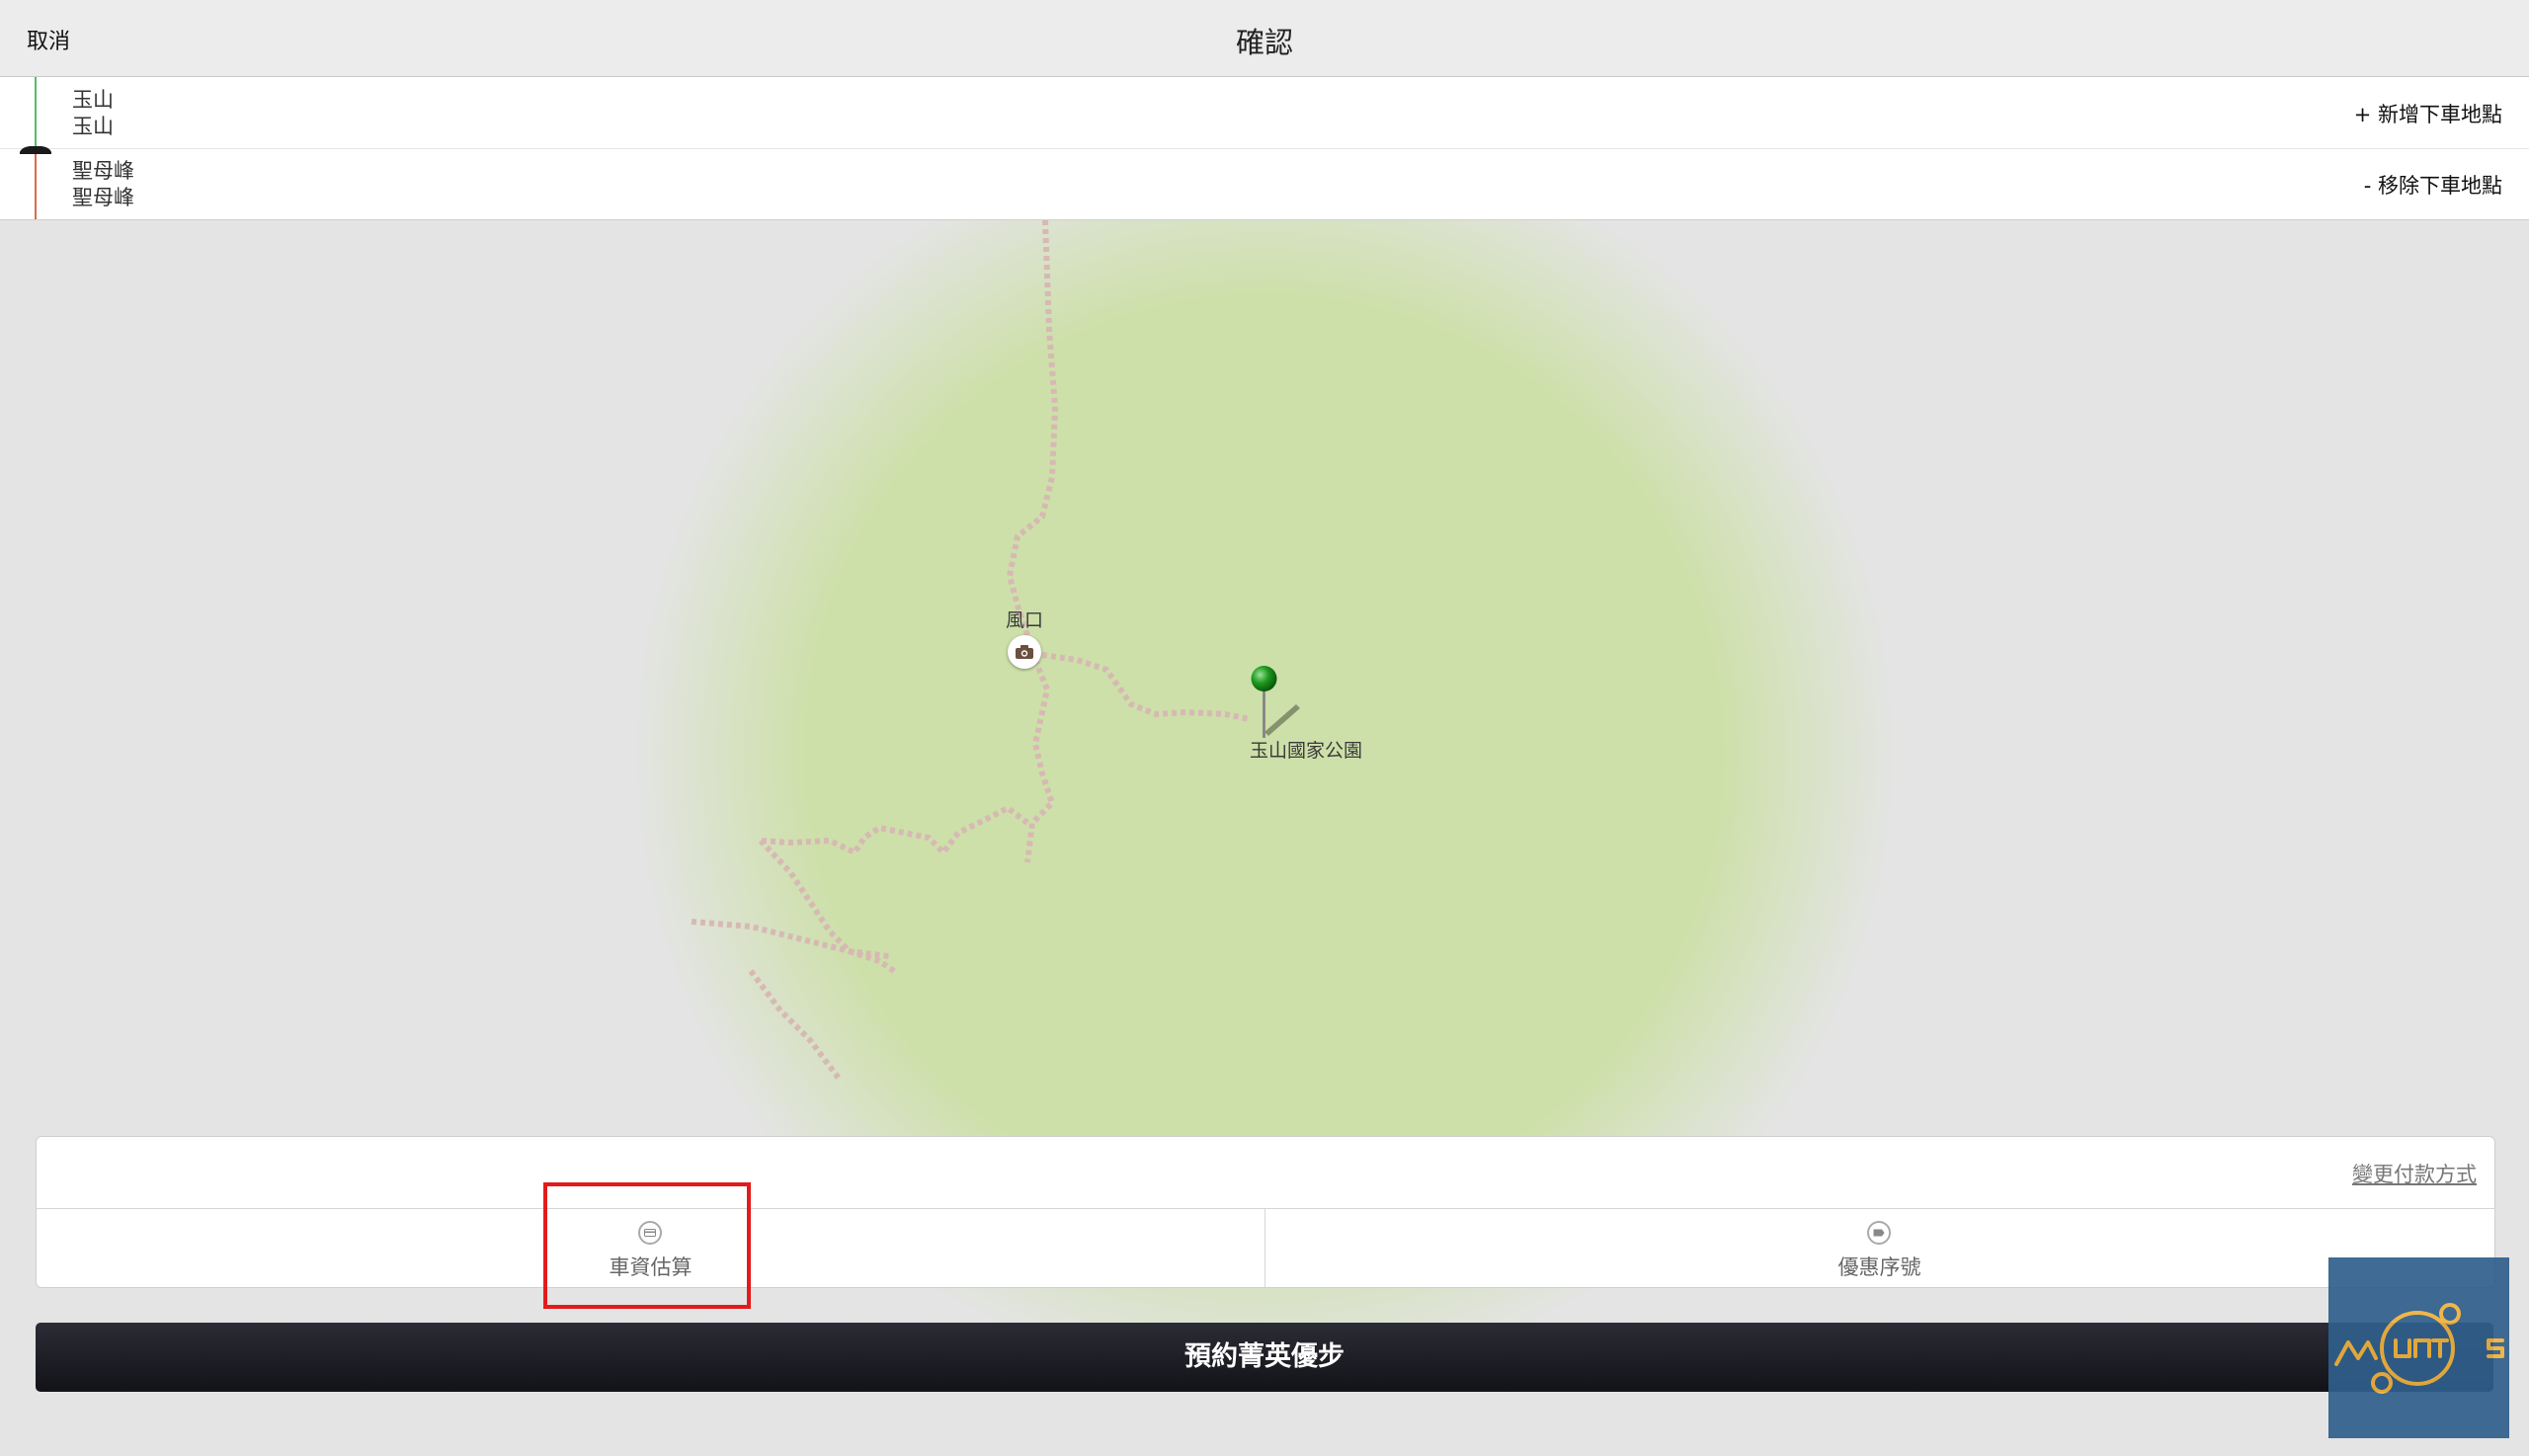 This screenshot has height=1456, width=2529. I want to click on route-panel: 玉山 玉山 + 新增下車地點 聖母峰 聖母峰 - 移除下車地點, so click(1264, 148).